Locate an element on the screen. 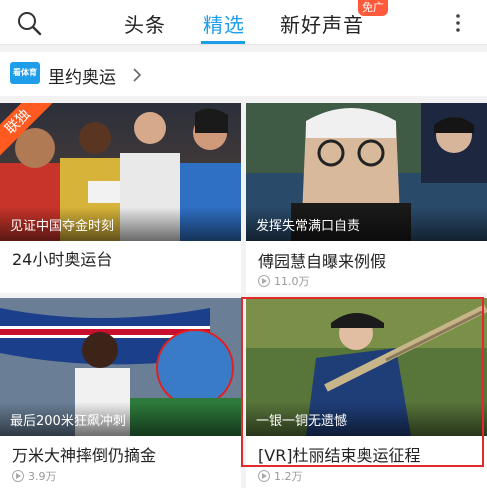 This screenshot has height=488, width=487. search-icon is located at coordinates (29, 23).